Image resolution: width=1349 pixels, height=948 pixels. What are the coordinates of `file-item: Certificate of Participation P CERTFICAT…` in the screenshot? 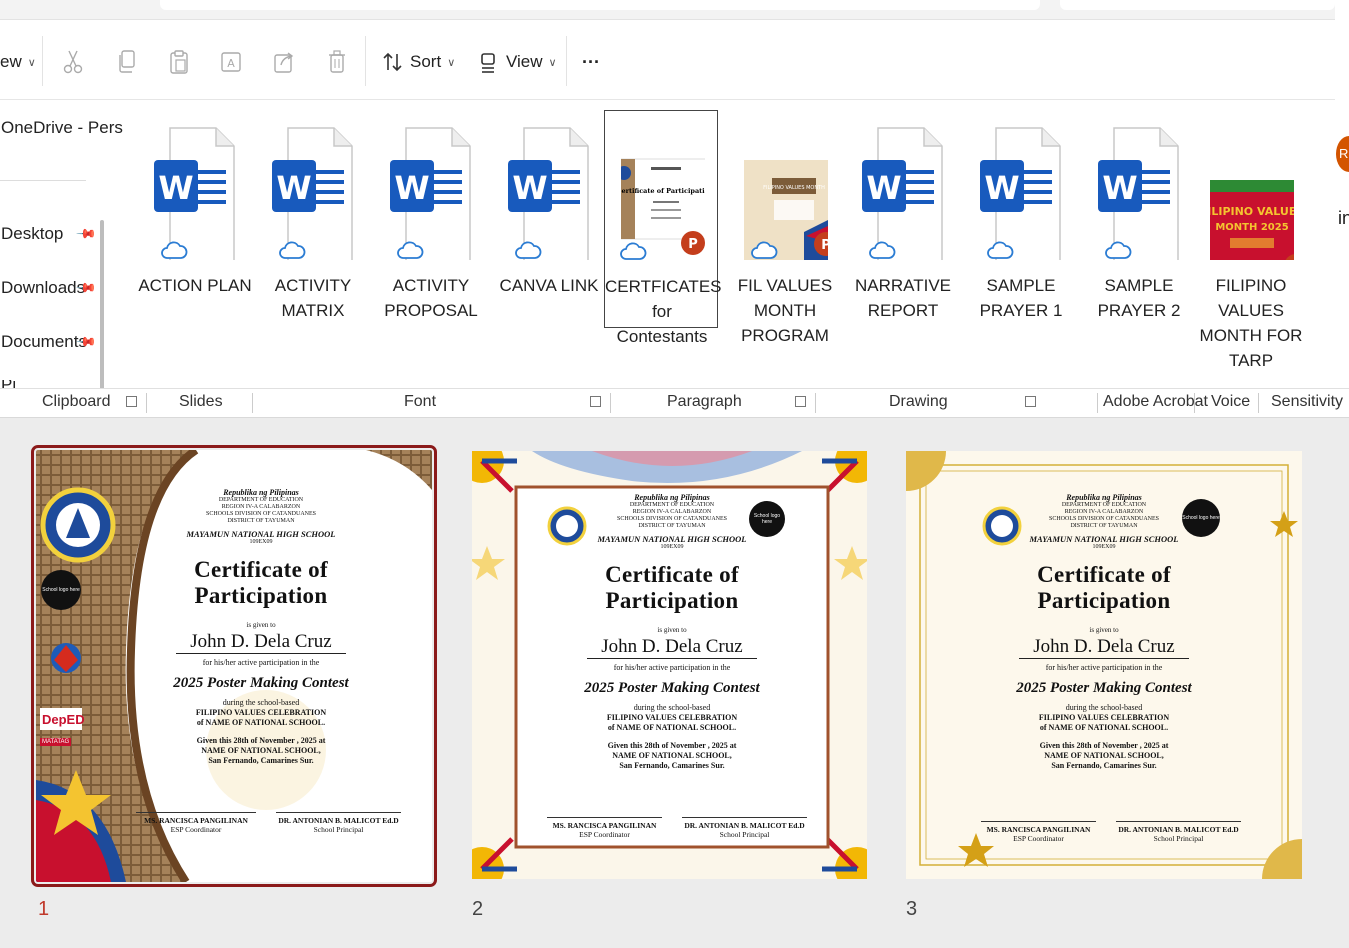 It's located at (663, 228).